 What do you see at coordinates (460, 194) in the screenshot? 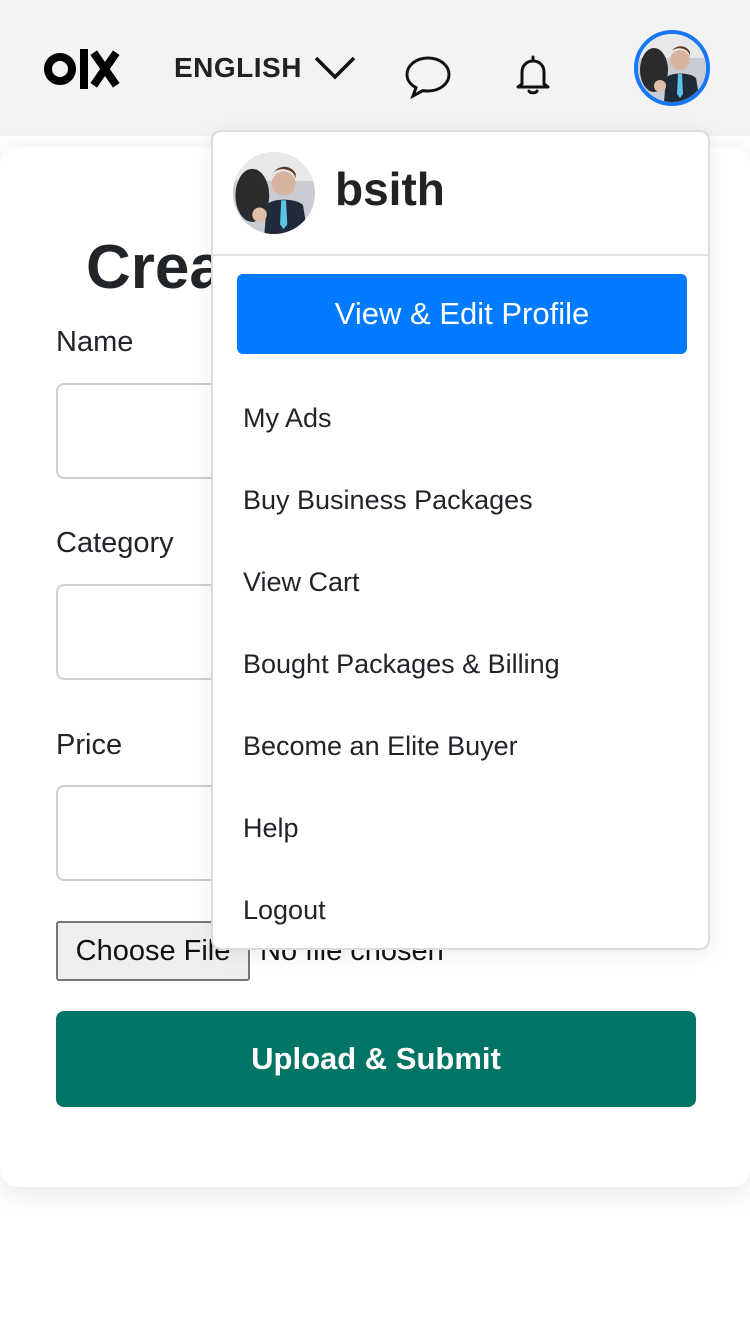
I see `dropdown-header: bsith` at bounding box center [460, 194].